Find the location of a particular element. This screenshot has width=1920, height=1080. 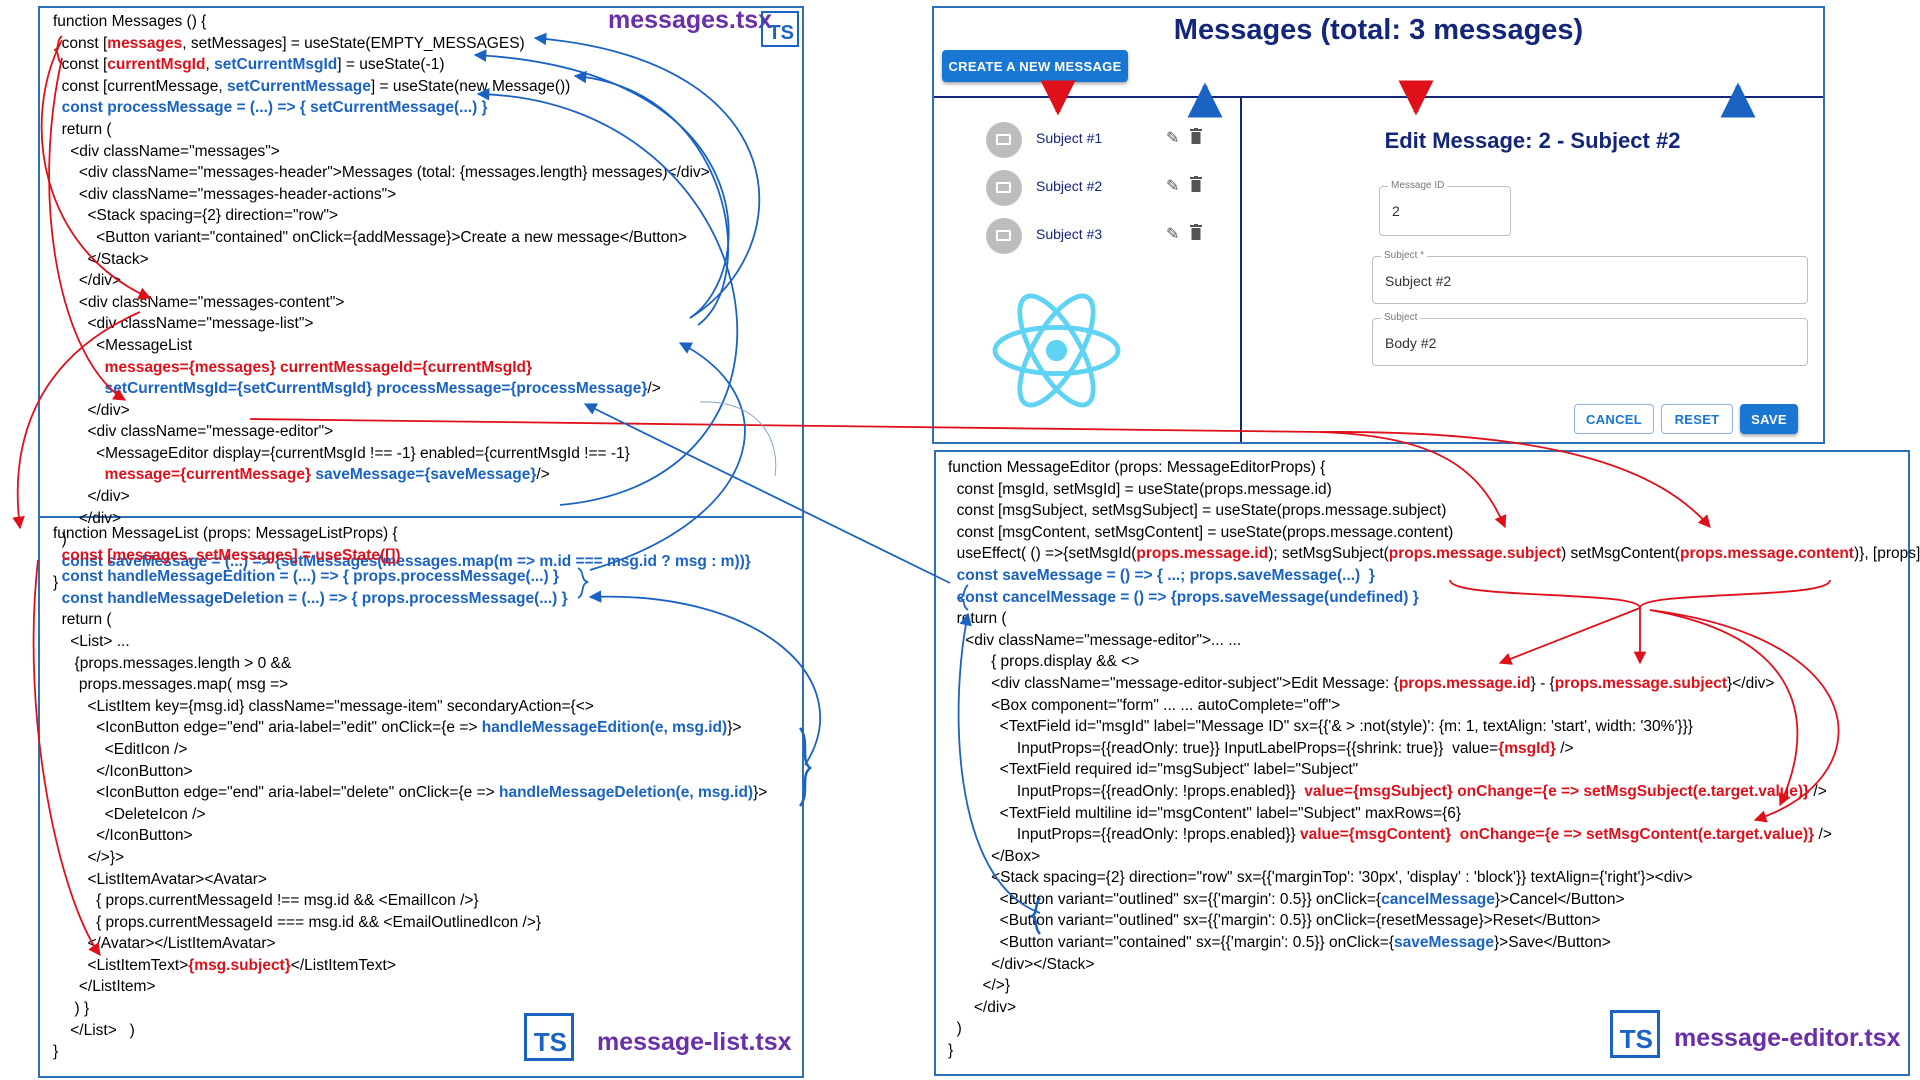

code-line: <ListItemAvatar><Avatar> is located at coordinates (410, 880).